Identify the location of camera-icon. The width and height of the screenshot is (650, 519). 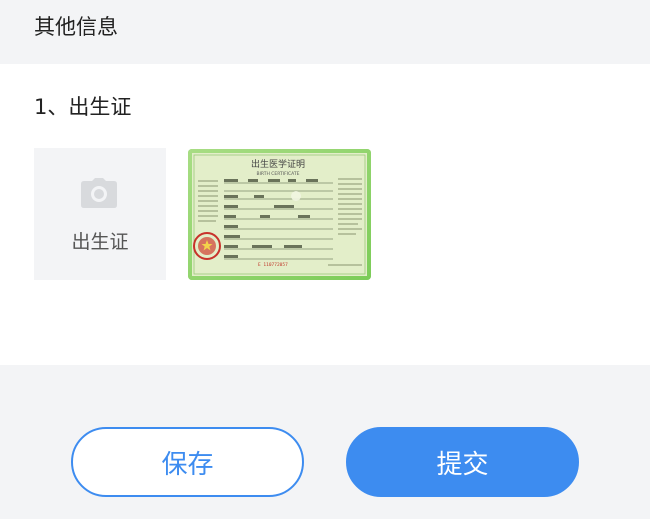
(99, 193).